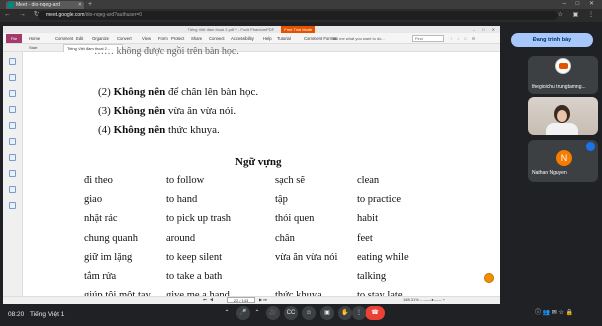 This screenshot has height=326, width=602. What do you see at coordinates (166, 51) in the screenshot?
I see `partial-line: …… không được ngồi trên bàn học.` at bounding box center [166, 51].